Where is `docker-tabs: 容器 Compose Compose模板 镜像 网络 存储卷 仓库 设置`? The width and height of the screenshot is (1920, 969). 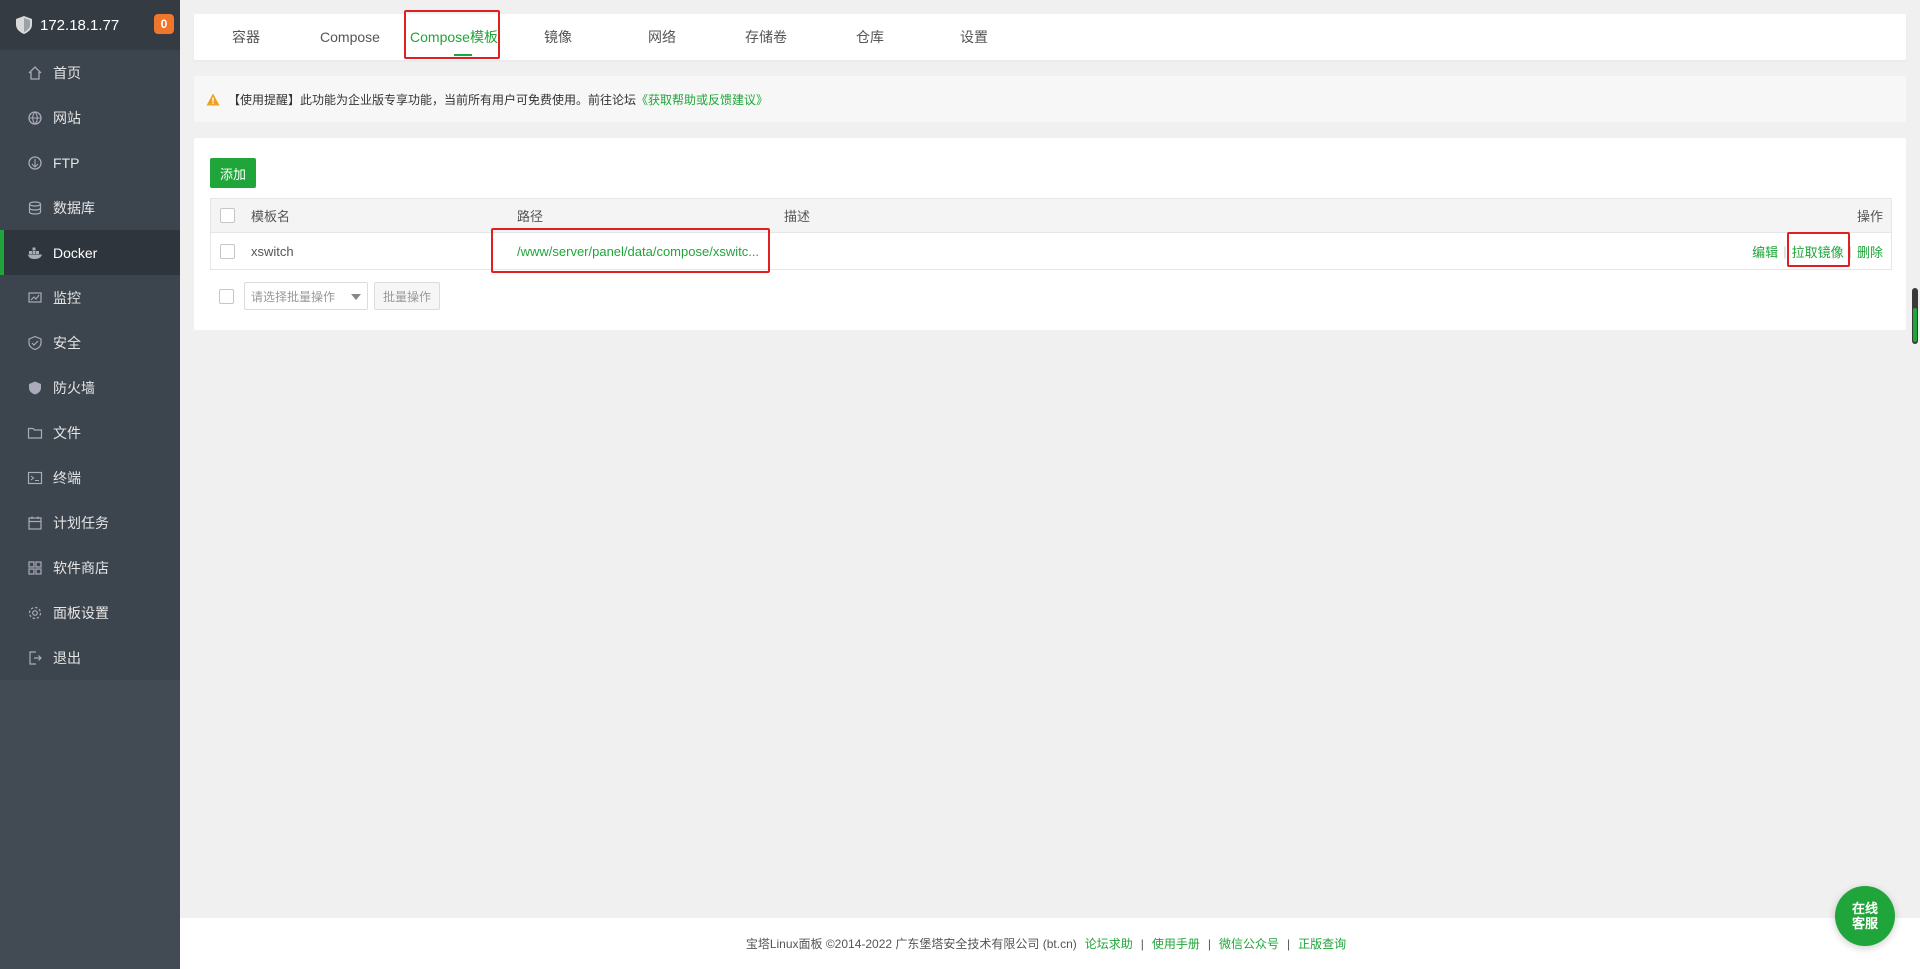 docker-tabs: 容器 Compose Compose模板 镜像 网络 存储卷 仓库 设置 is located at coordinates (1050, 37).